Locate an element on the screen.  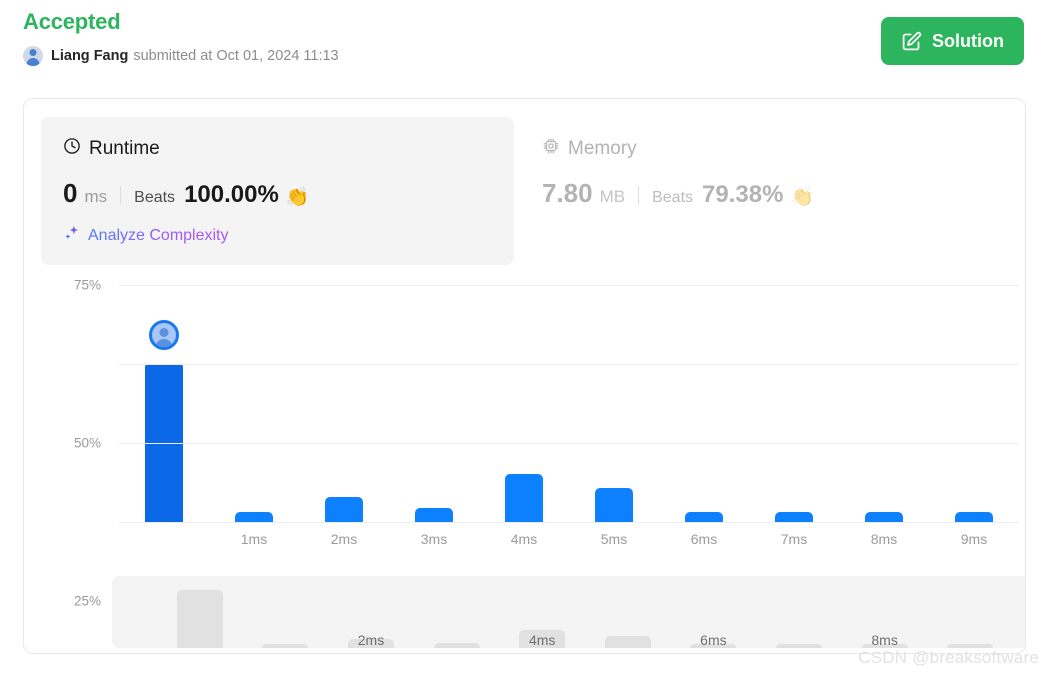
submission-timestamp: submitted at Oct 01, 2024 11:13 is located at coordinates (236, 56).